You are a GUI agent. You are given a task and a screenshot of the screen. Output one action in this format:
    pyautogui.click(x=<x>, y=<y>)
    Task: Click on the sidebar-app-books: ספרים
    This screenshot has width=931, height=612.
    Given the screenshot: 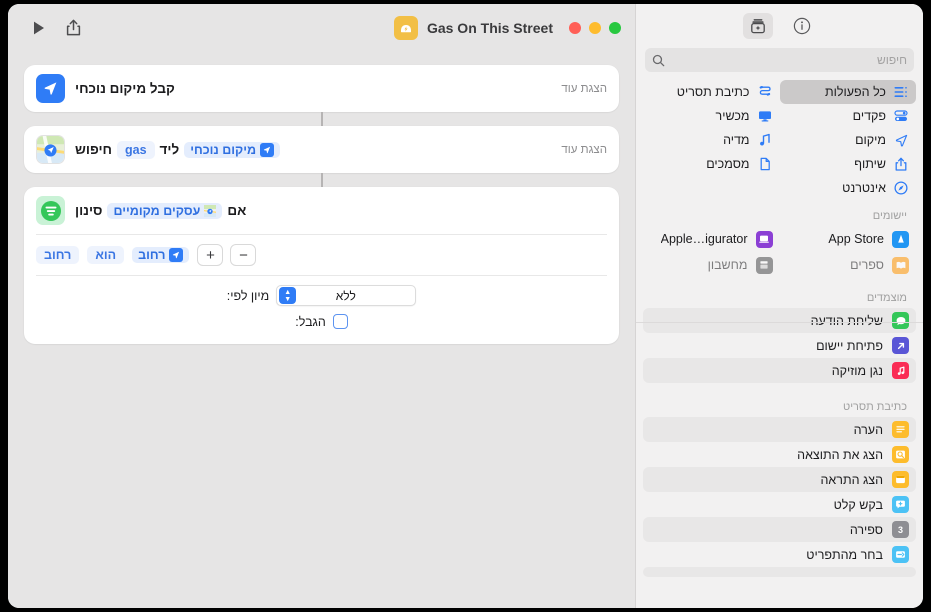 What is the action you would take?
    pyautogui.click(x=848, y=265)
    